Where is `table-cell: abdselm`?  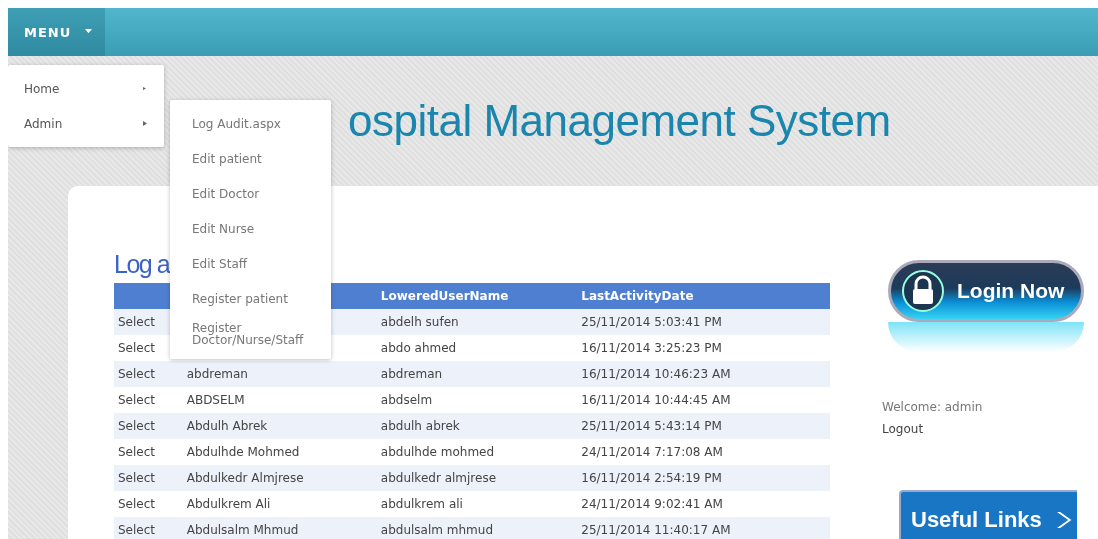
table-cell: abdselm is located at coordinates (406, 400).